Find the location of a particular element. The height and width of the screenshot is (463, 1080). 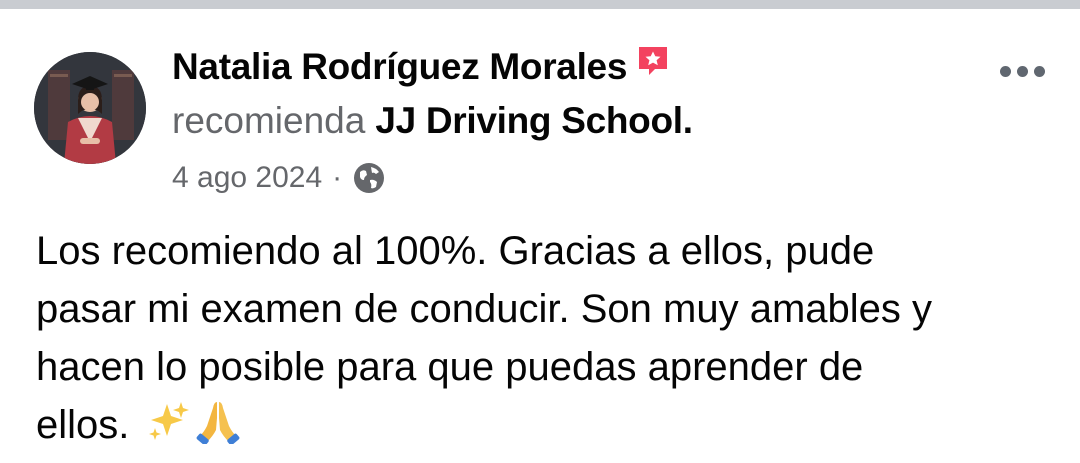

more-options-icon is located at coordinates (1005, 71).